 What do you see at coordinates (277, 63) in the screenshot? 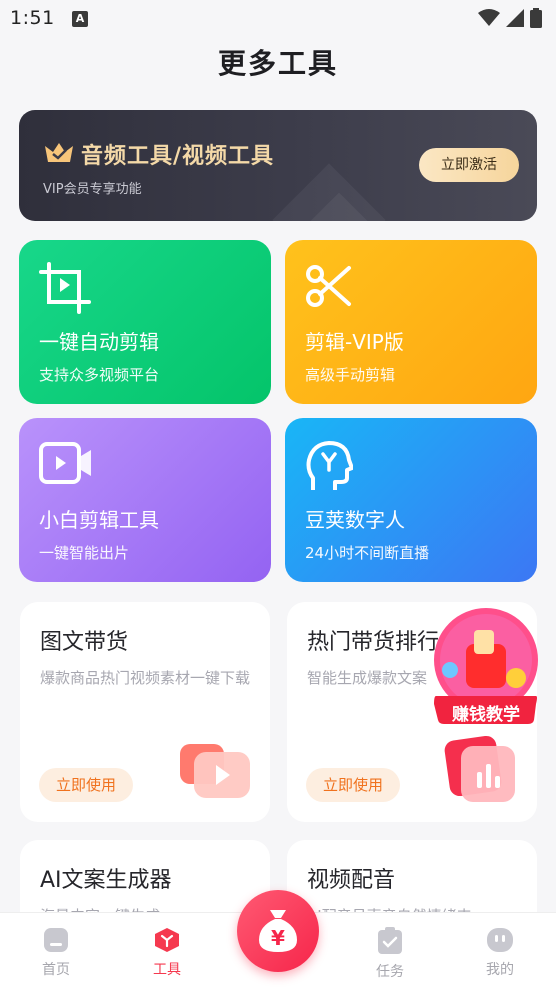
I see `page-title: 更多工具` at bounding box center [277, 63].